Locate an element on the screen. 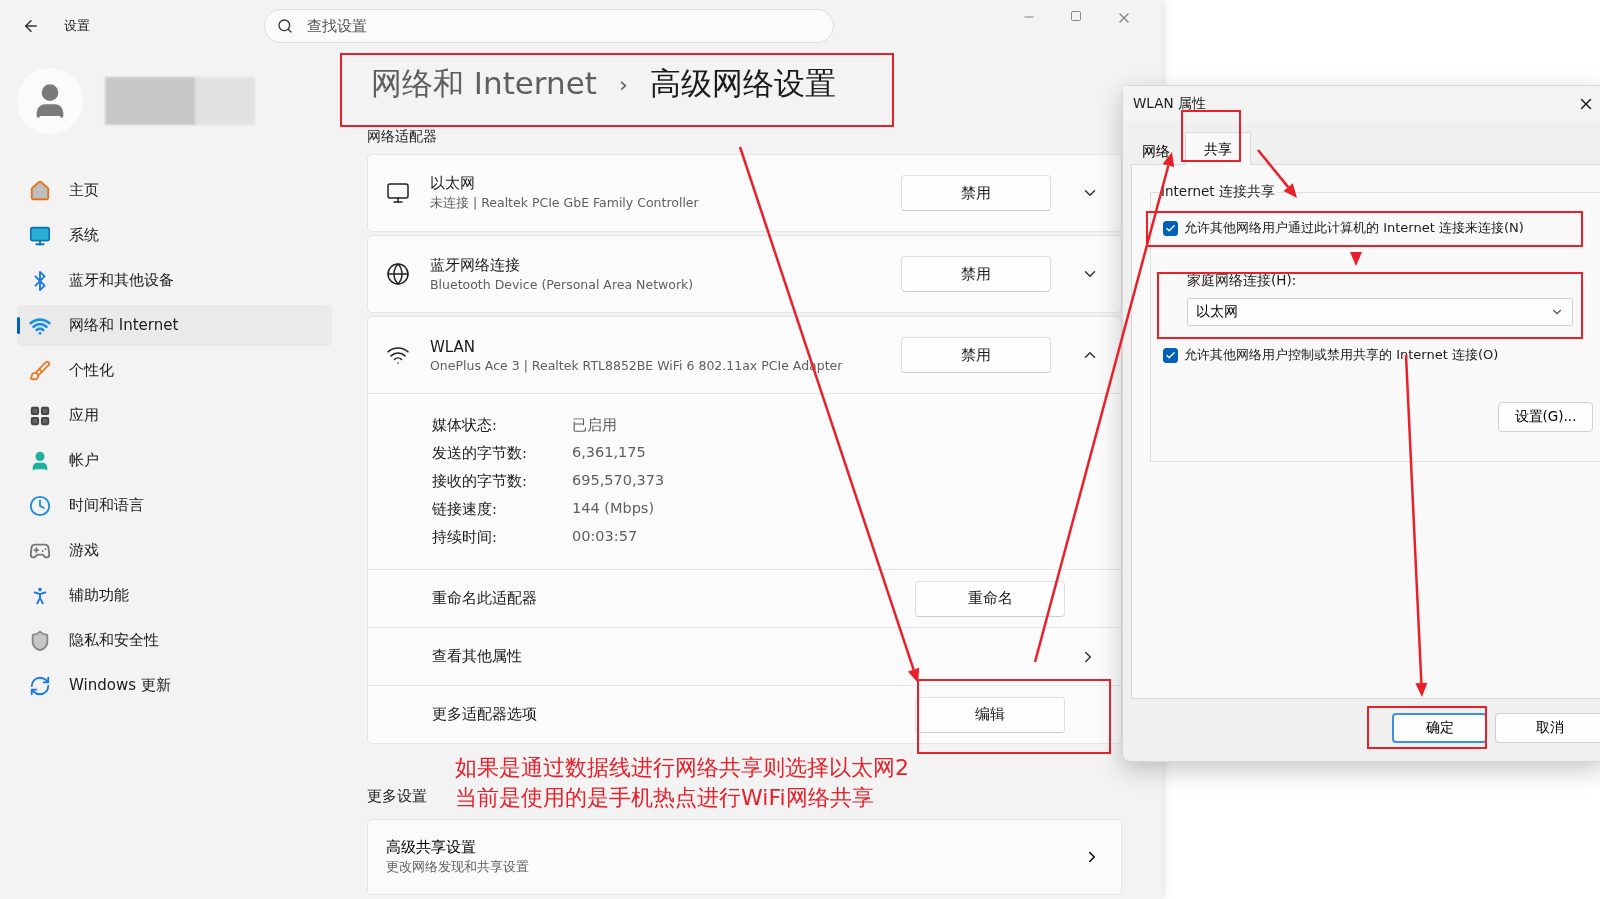  sidebar-item: 个性化 is located at coordinates (174, 370).